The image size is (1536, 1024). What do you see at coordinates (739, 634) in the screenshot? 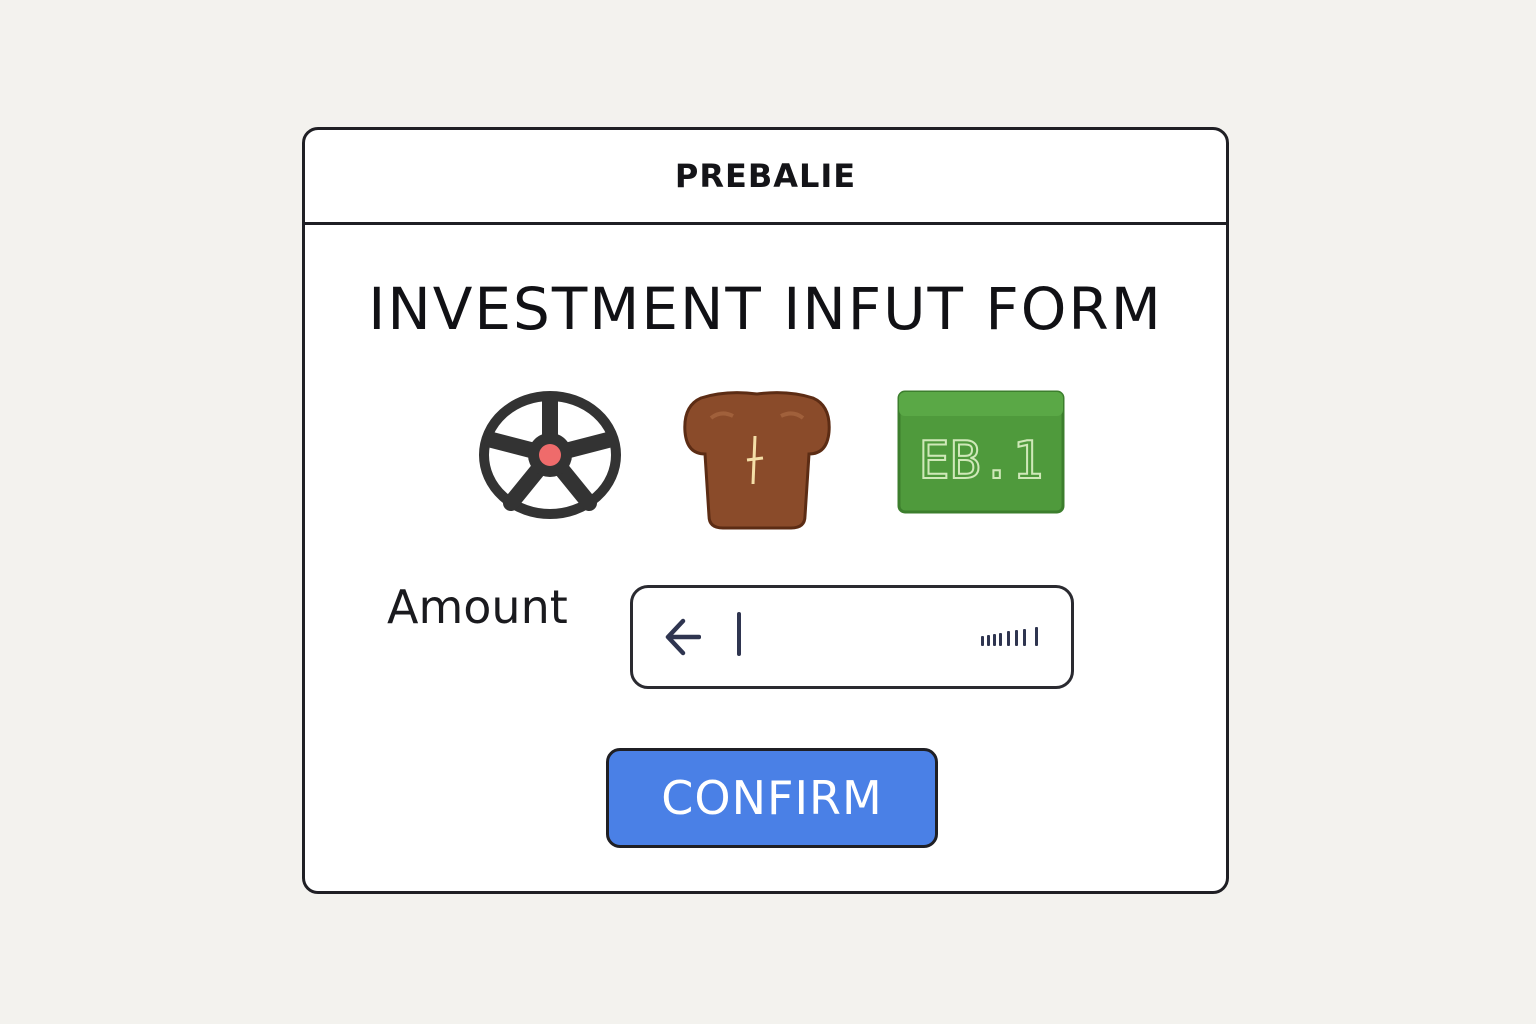
I see `text-caret` at bounding box center [739, 634].